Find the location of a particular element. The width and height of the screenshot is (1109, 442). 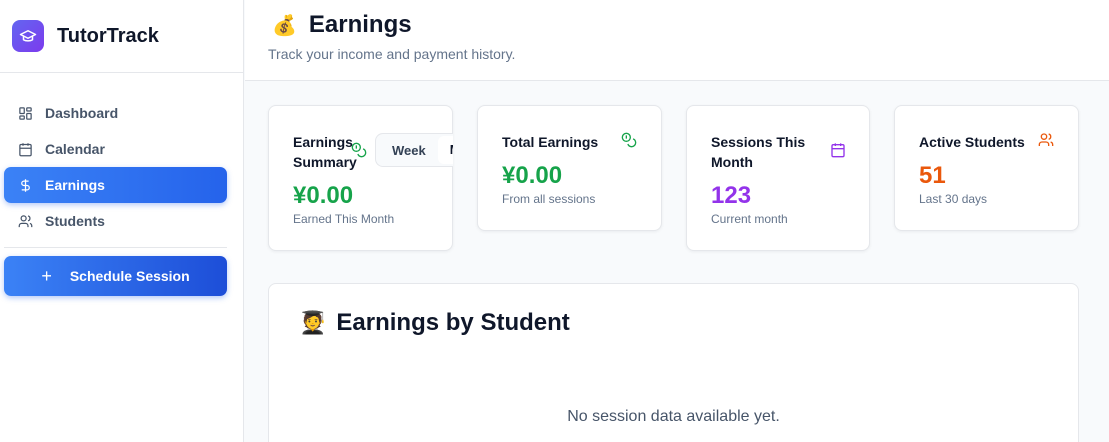

sidebar-item-label: Earnings is located at coordinates (75, 185).